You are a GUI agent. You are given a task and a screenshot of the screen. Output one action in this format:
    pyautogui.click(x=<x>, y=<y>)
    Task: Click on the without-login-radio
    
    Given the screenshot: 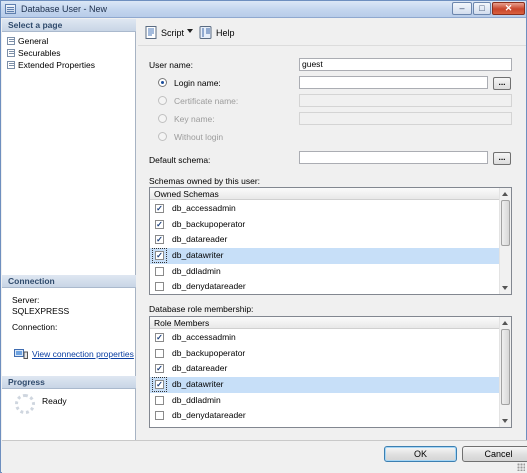 What is the action you would take?
    pyautogui.click(x=162, y=136)
    